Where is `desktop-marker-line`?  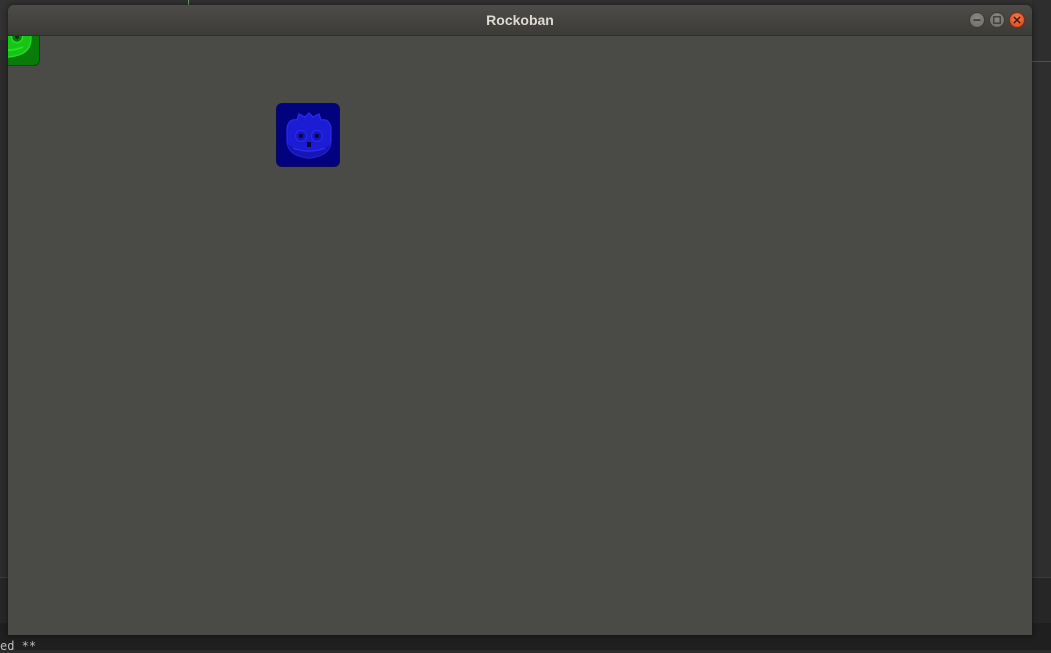 desktop-marker-line is located at coordinates (1041, 61).